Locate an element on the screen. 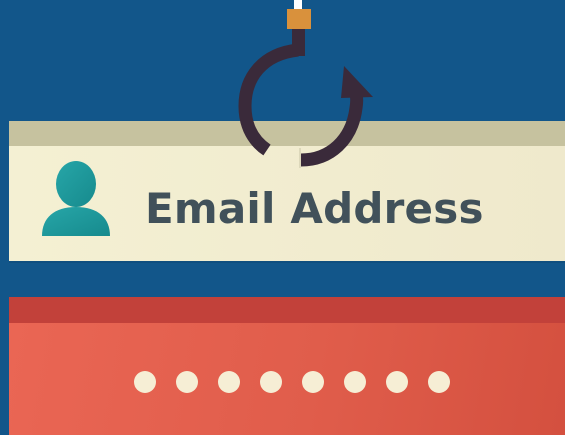 The image size is (565, 435). hook-arrow-head is located at coordinates (357, 82).